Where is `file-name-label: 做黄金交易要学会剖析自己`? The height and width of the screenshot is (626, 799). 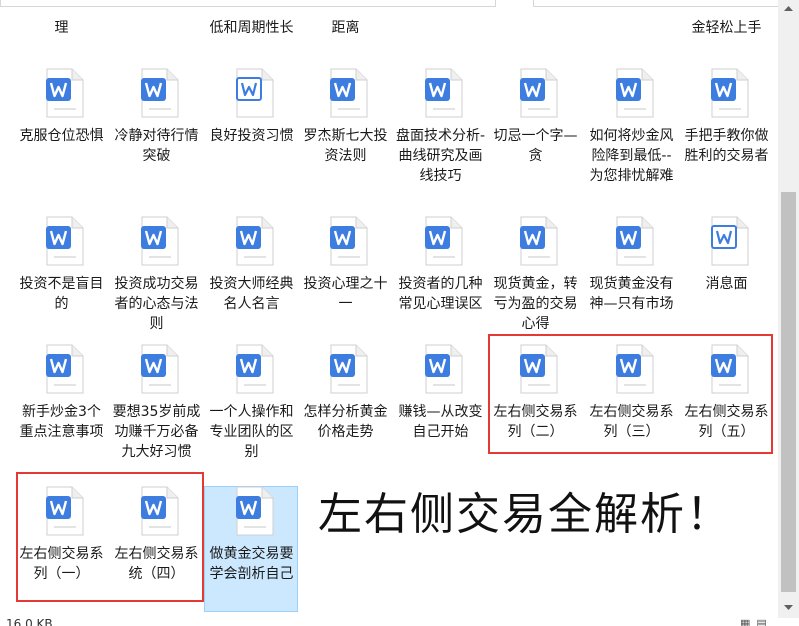 file-name-label: 做黄金交易要学会剖析自己 is located at coordinates (251, 564).